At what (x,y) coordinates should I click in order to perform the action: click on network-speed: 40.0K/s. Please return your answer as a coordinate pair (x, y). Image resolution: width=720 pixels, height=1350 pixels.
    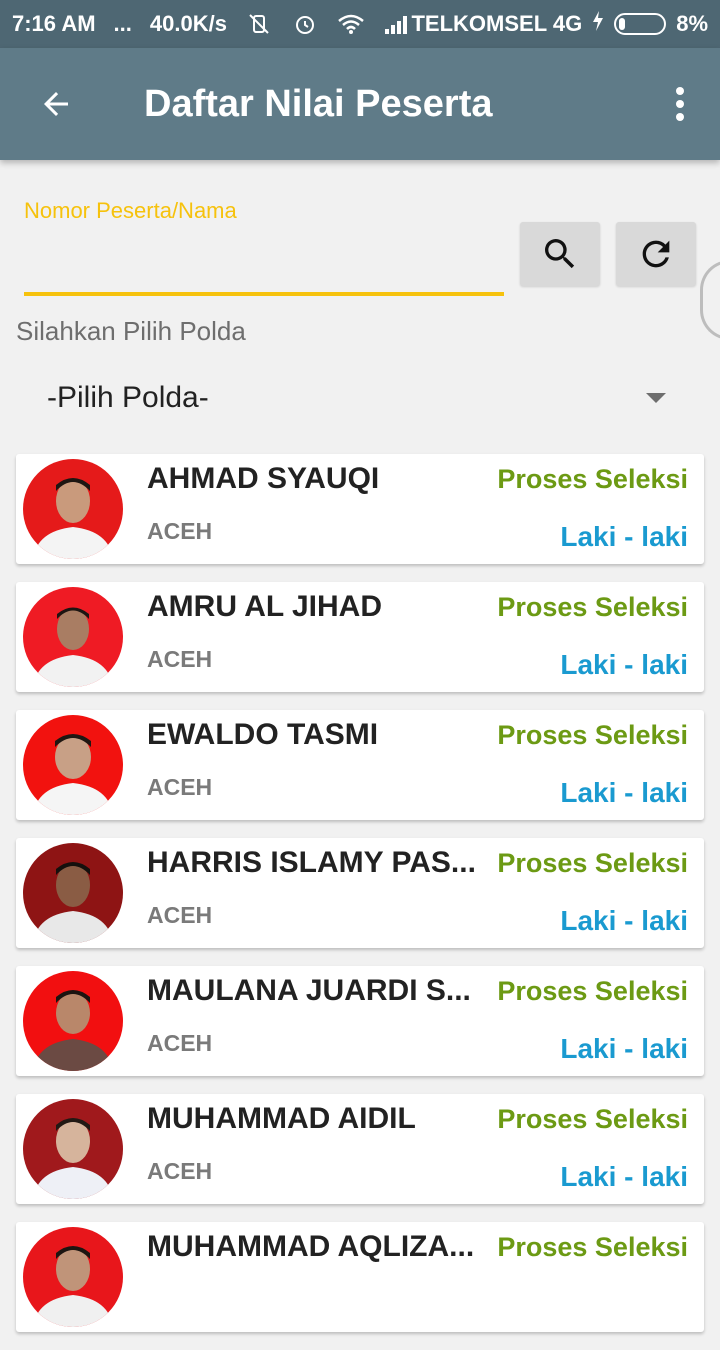
    Looking at the image, I should click on (188, 23).